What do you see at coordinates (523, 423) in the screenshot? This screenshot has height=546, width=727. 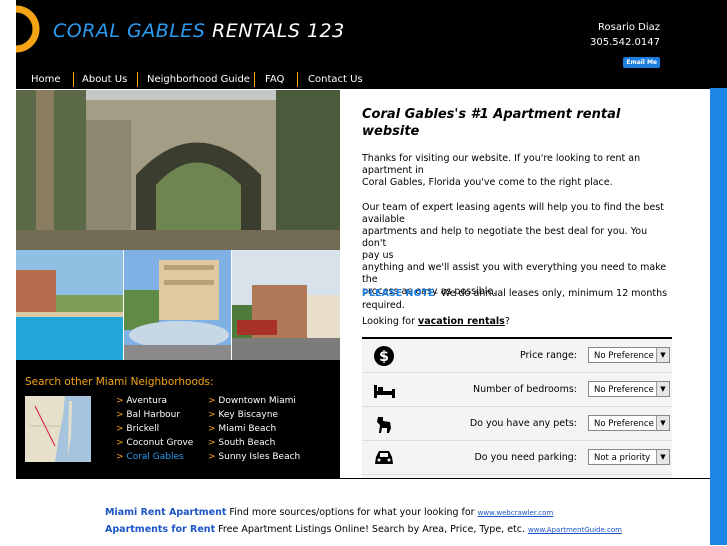 I see `pets-label: Do you have any pets:` at bounding box center [523, 423].